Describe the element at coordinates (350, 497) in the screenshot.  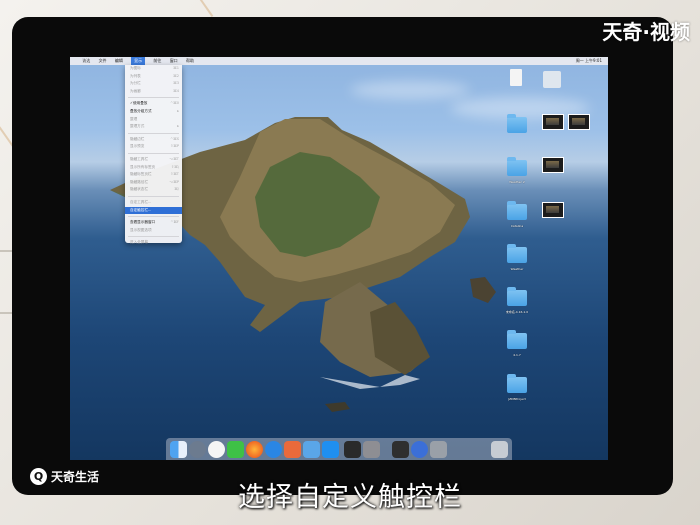
I see `subtitle-caption: 选择自定义触控栏` at that location.